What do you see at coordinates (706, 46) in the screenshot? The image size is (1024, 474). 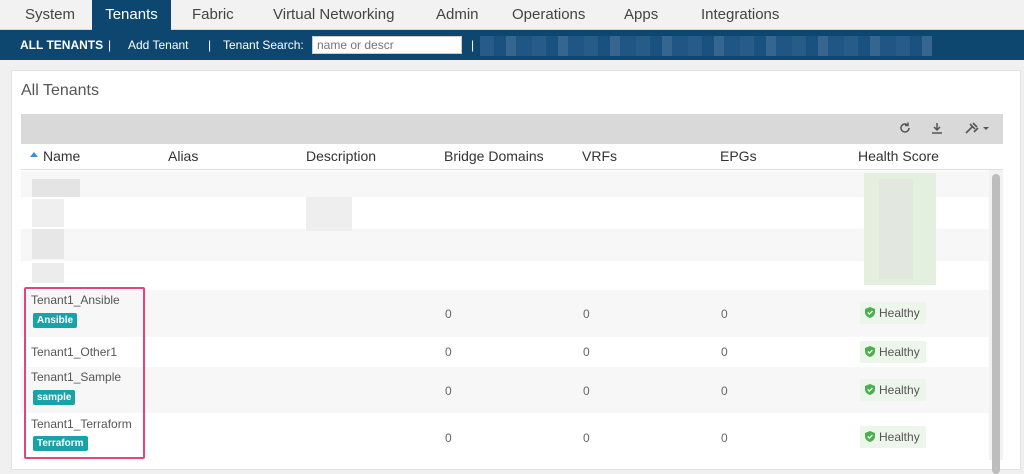 I see `redacted-area` at bounding box center [706, 46].